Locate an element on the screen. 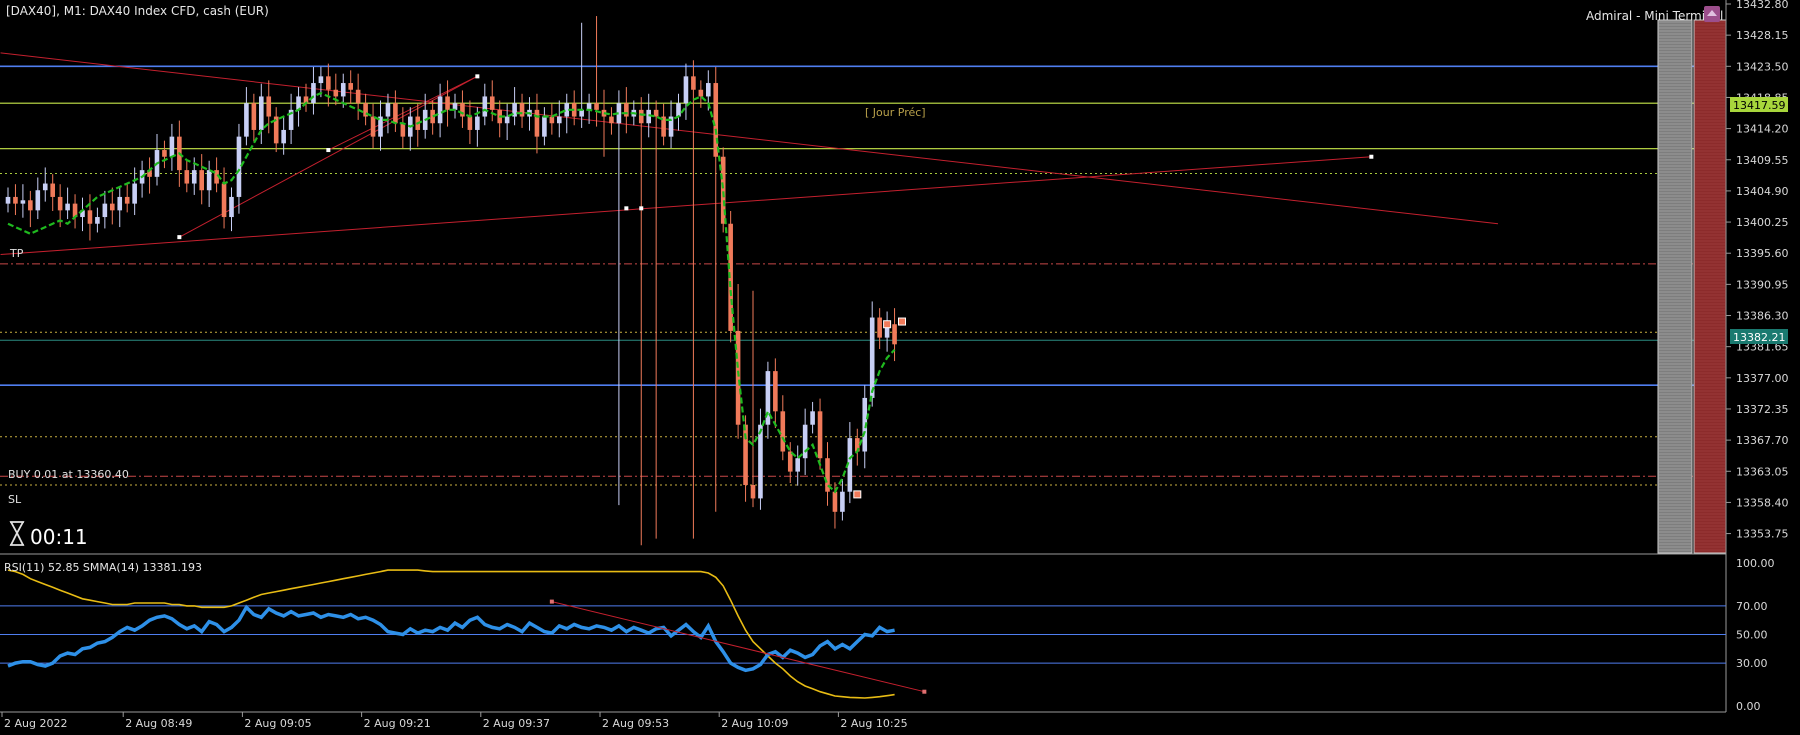 The width and height of the screenshot is (1800, 735). price-tick-label: 13395.60 is located at coordinates (1762, 253).